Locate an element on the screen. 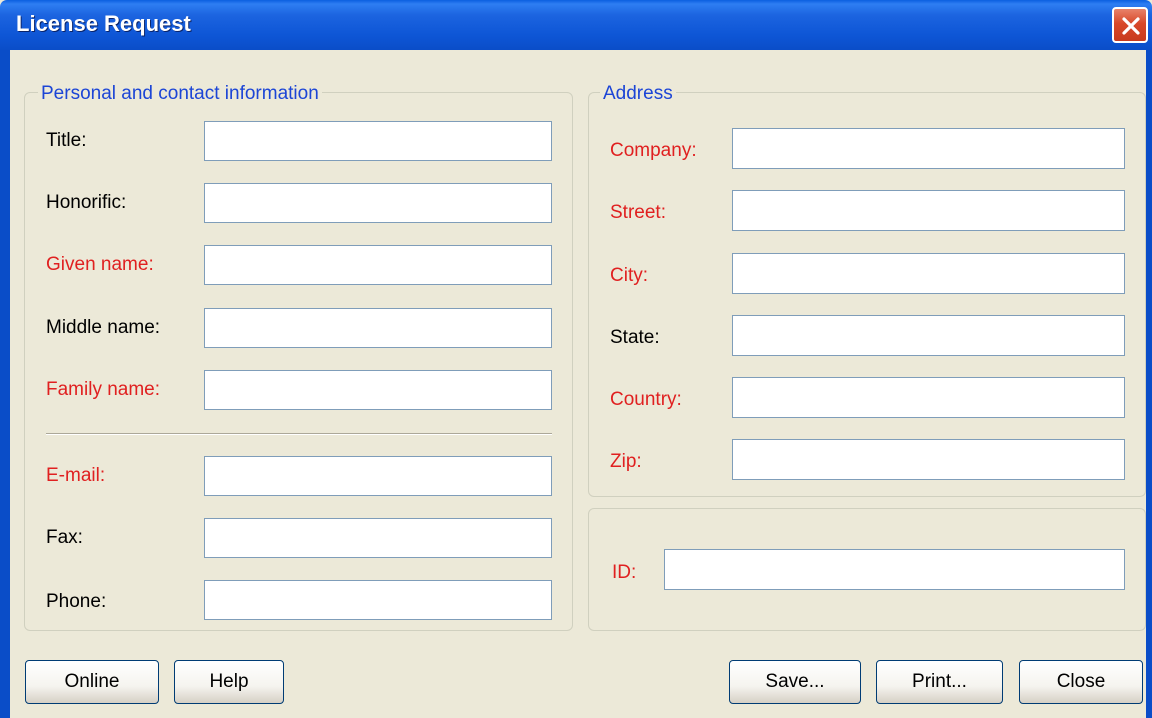 This screenshot has height=718, width=1152. city-field is located at coordinates (928, 273).